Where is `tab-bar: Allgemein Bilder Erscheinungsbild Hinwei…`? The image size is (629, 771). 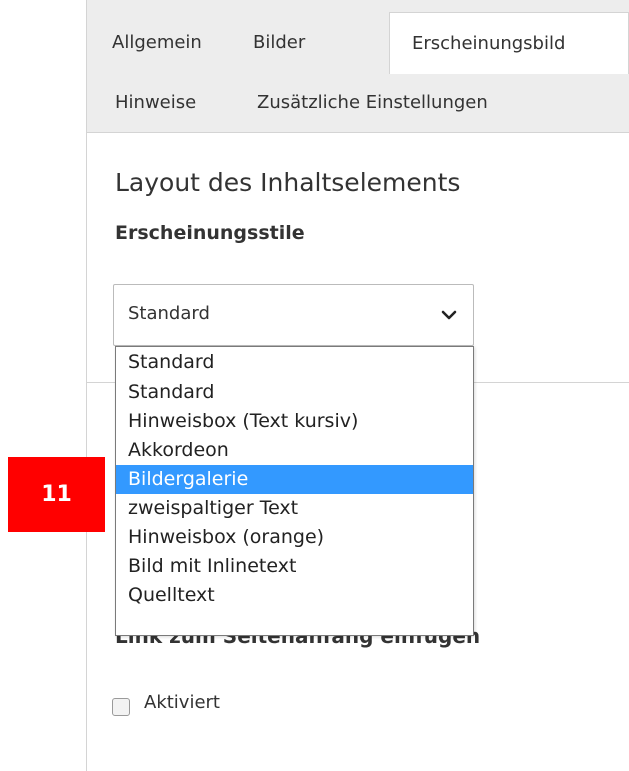
tab-bar: Allgemein Bilder Erscheinungsbild Hinwei… is located at coordinates (358, 66).